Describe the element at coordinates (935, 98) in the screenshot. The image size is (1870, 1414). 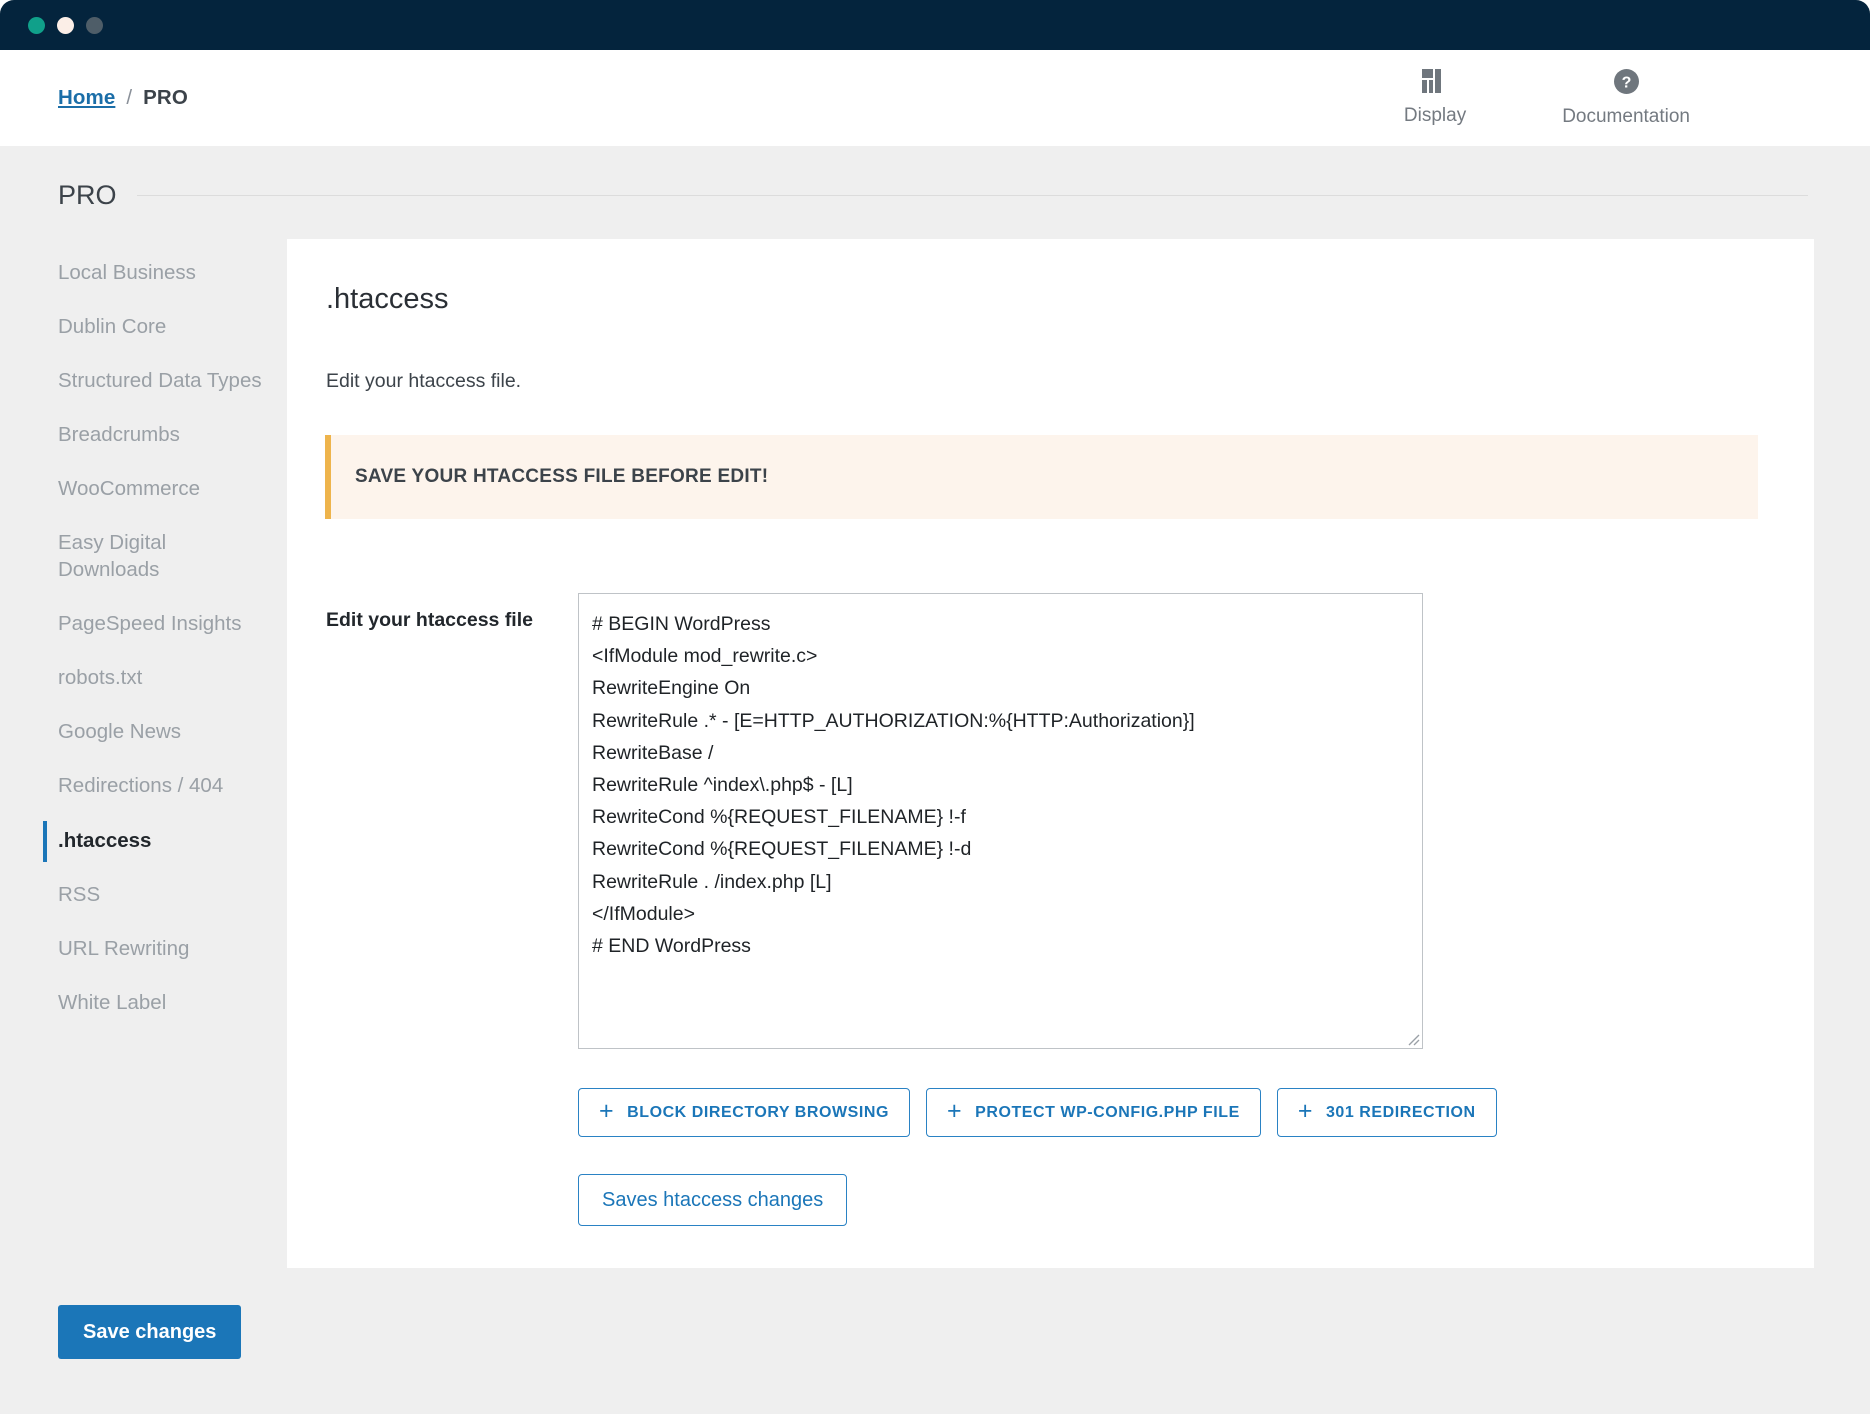
I see `admin-header: Home / PRO Display ? Documentation` at that location.